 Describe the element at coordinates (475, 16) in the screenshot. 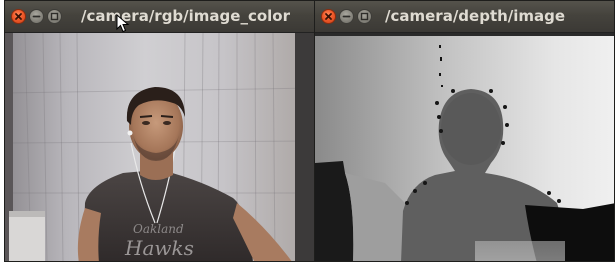

I see `window-title: /camera/depth/image` at that location.